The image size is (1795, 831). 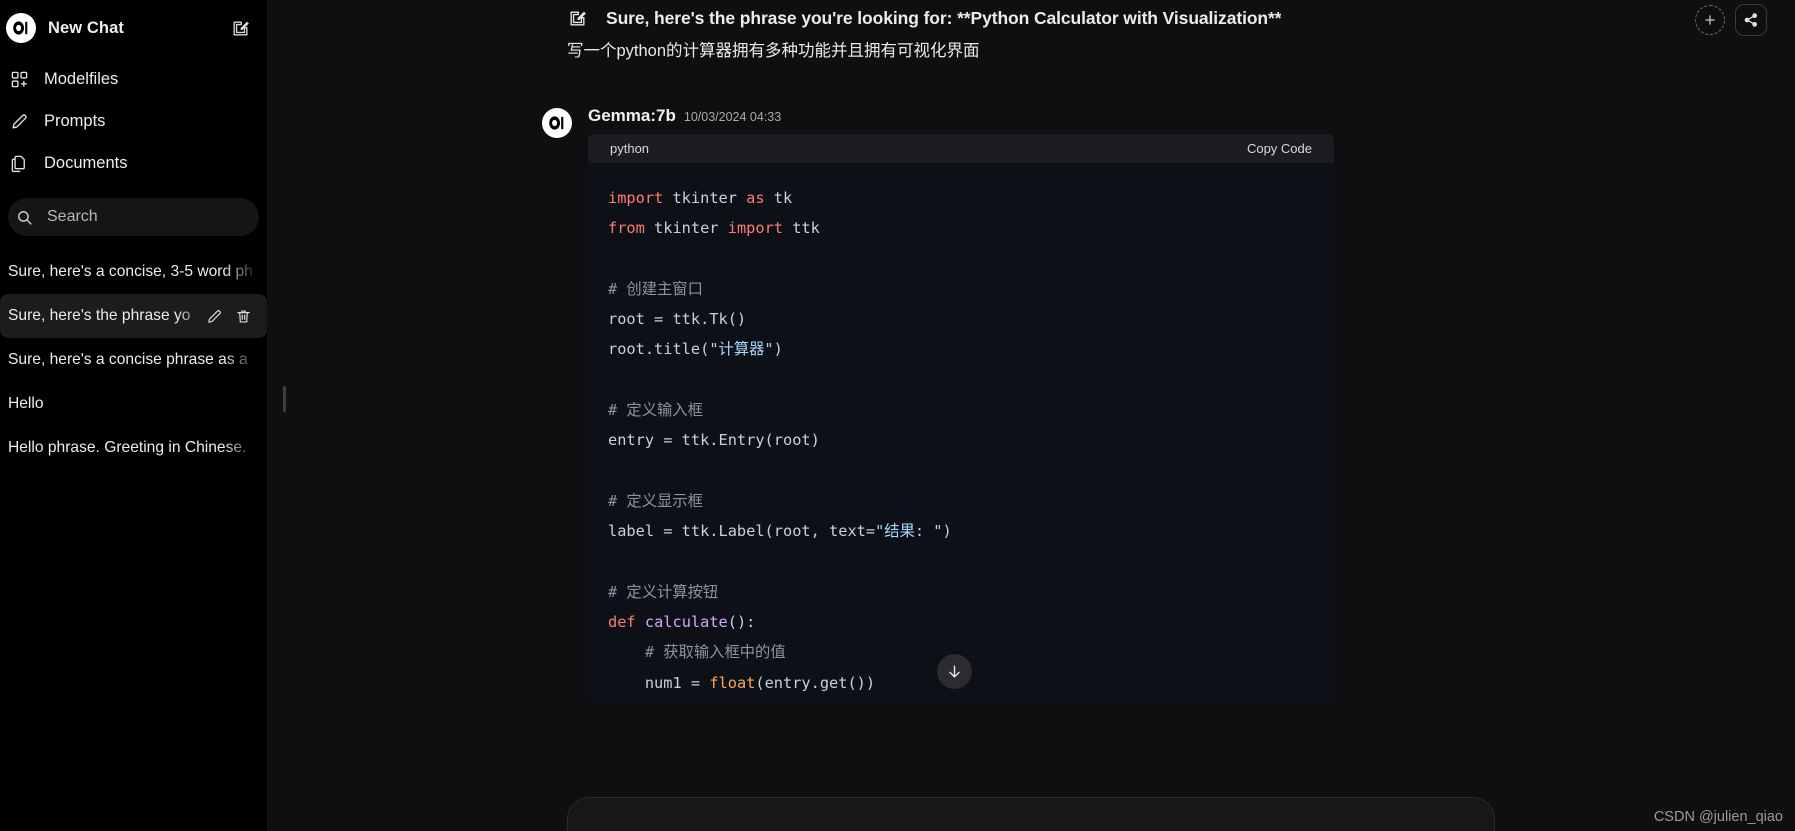 I want to click on chat-title: Hello, so click(x=26, y=403).